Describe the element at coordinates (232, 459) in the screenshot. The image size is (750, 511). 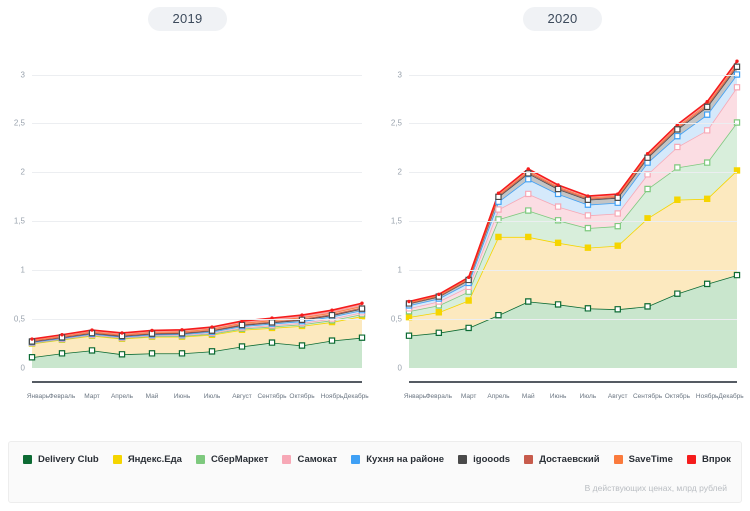
I see `legend-item: СберМаркет` at that location.